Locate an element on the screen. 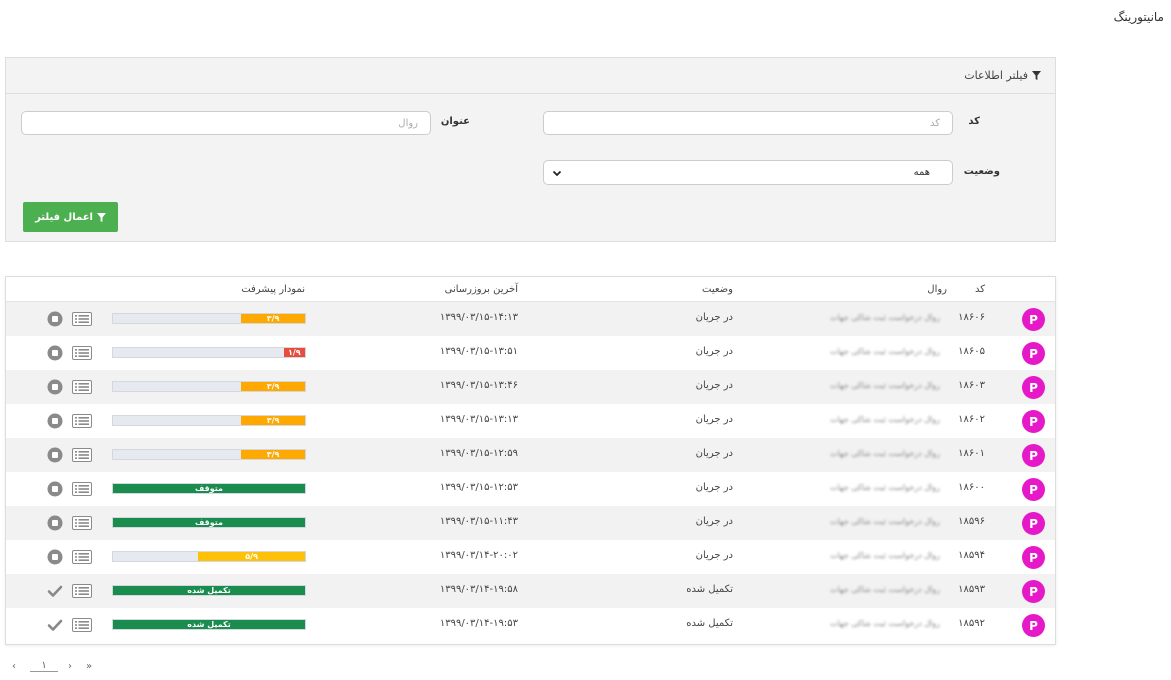  row-code: ۱۸۵۹۶ is located at coordinates (971, 521).